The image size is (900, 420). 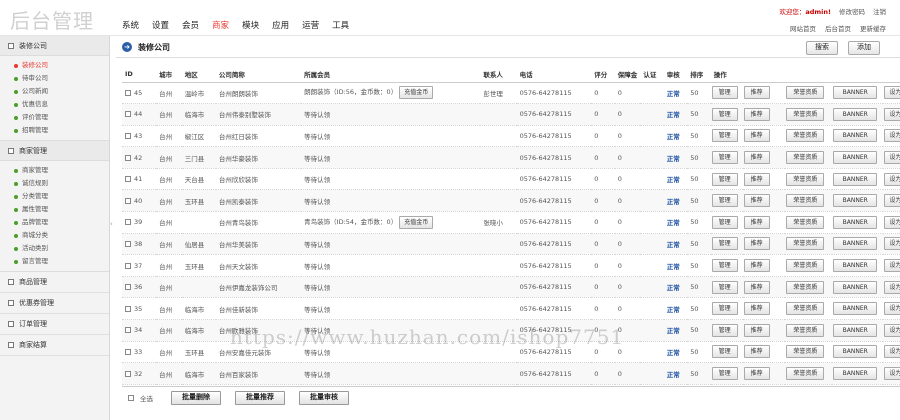 I want to click on row-company-name: 台州凯泰装饰, so click(x=258, y=201).